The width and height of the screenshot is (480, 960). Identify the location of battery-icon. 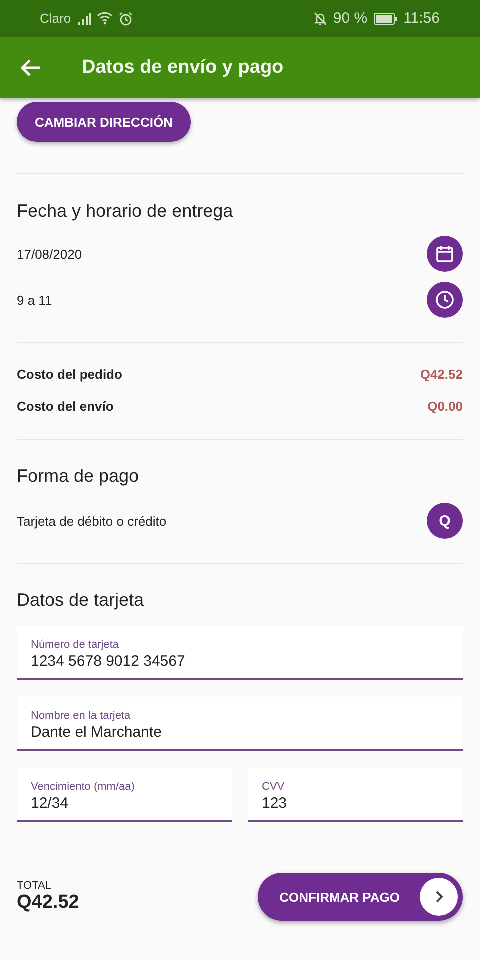
(386, 18).